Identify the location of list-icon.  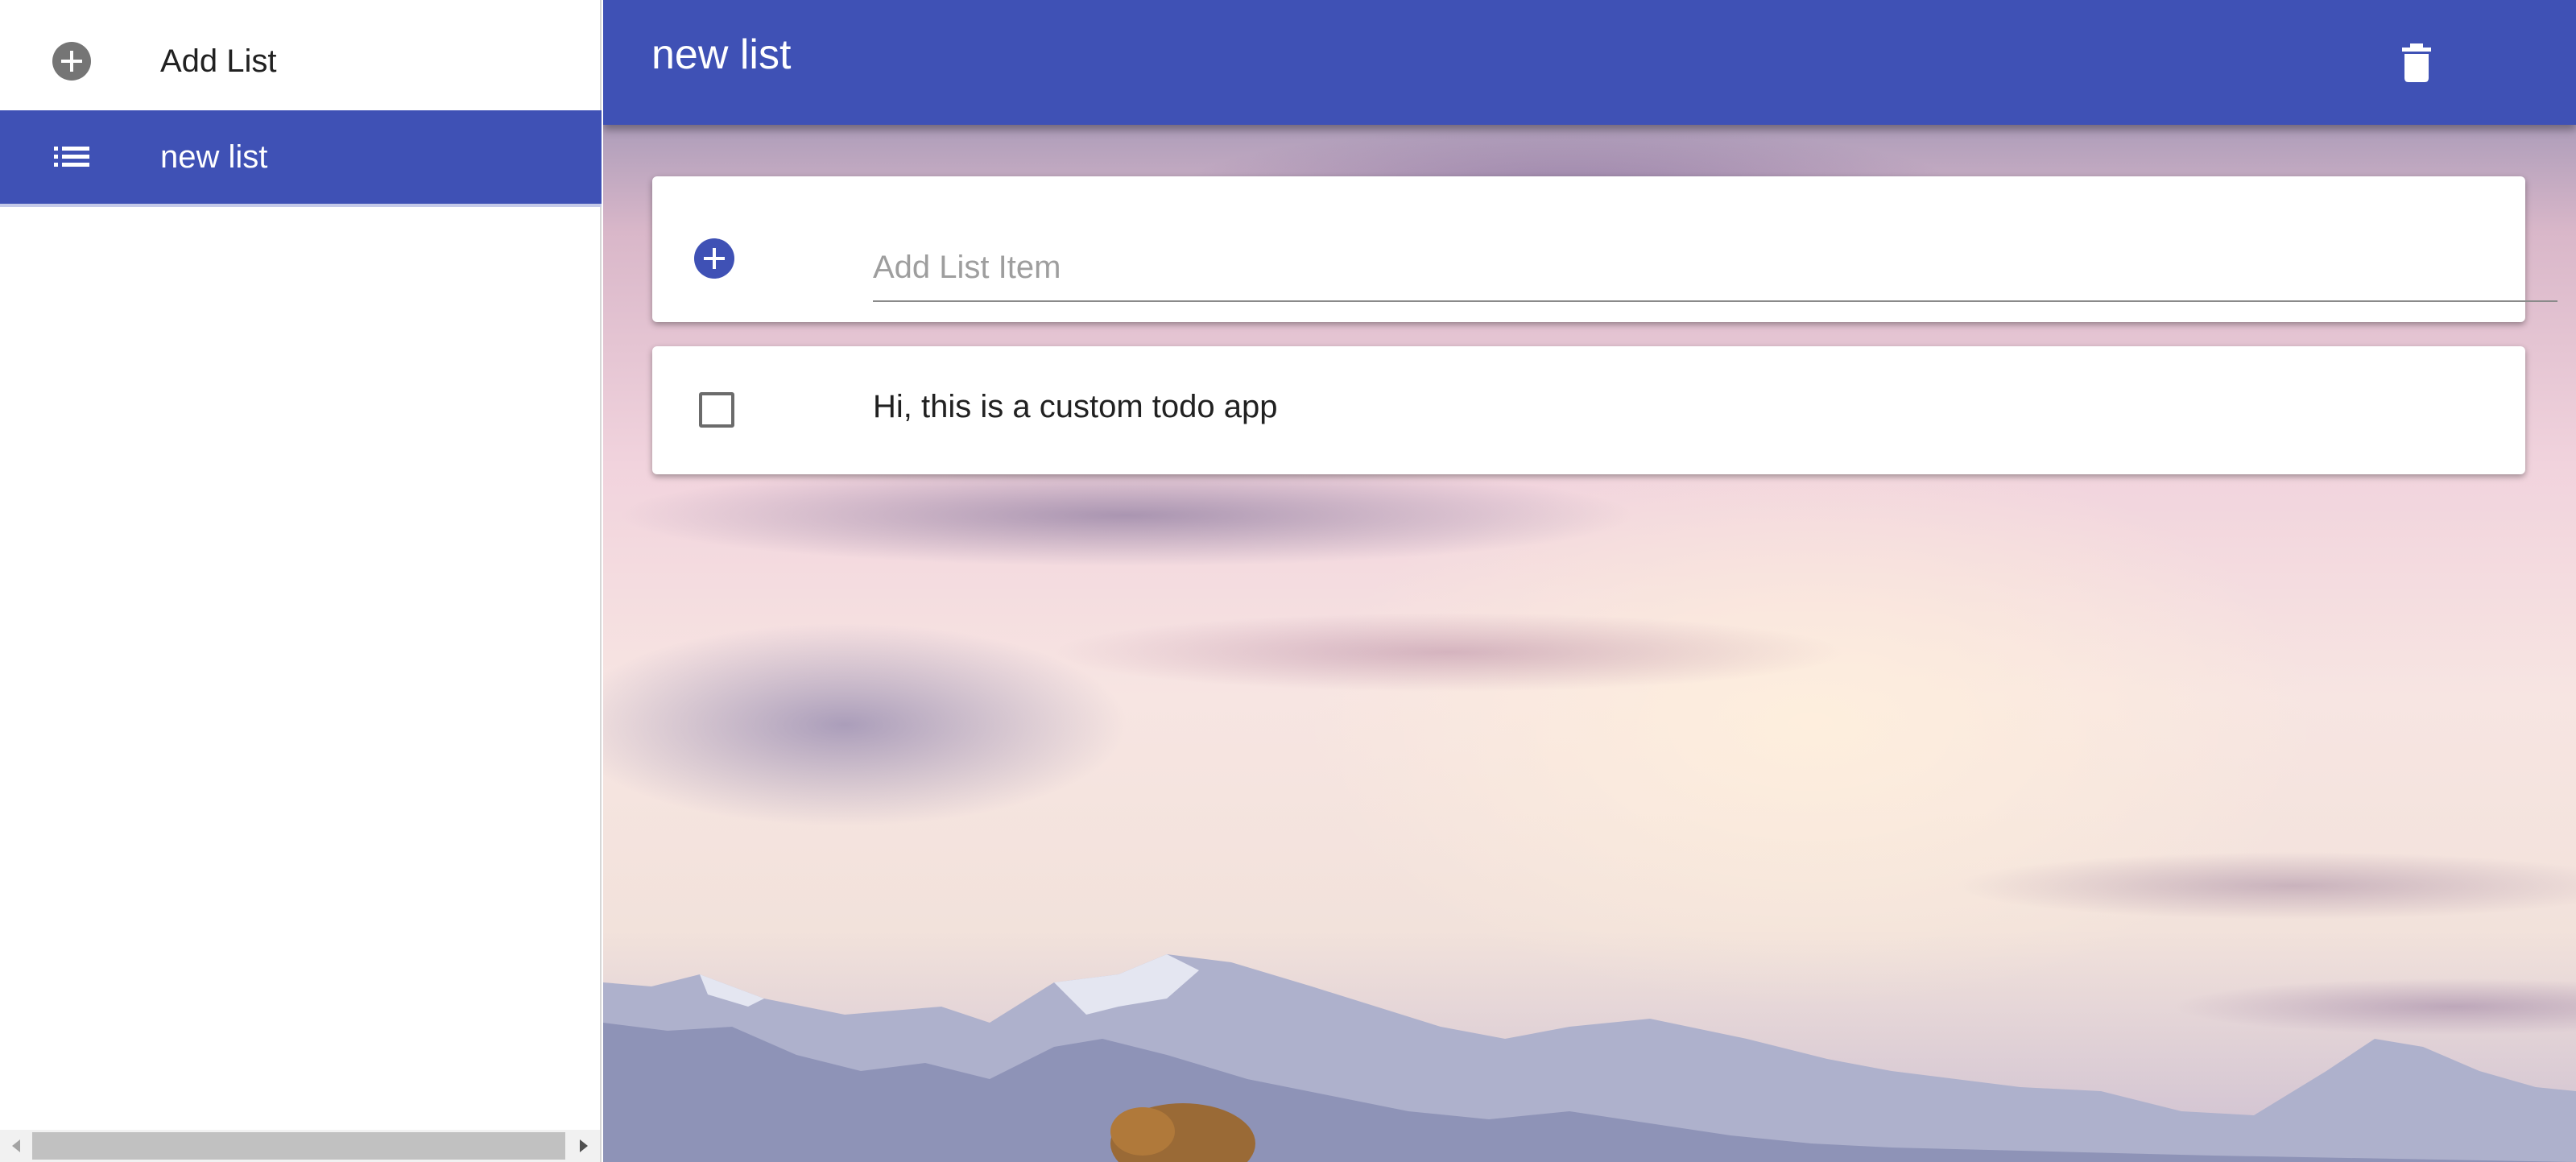
(72, 157).